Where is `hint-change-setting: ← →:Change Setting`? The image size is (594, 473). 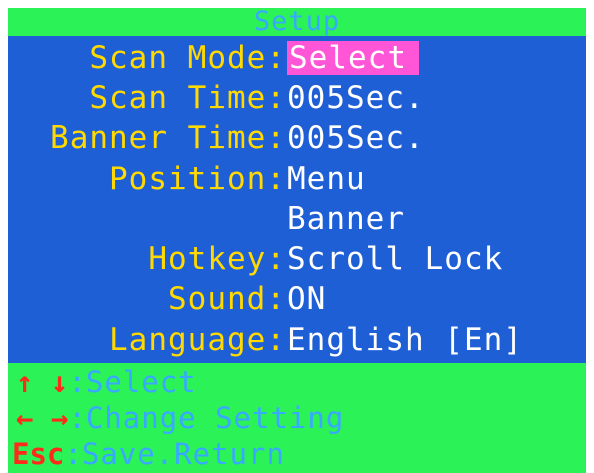
hint-change-setting: ← →:Change Setting is located at coordinates (297, 418).